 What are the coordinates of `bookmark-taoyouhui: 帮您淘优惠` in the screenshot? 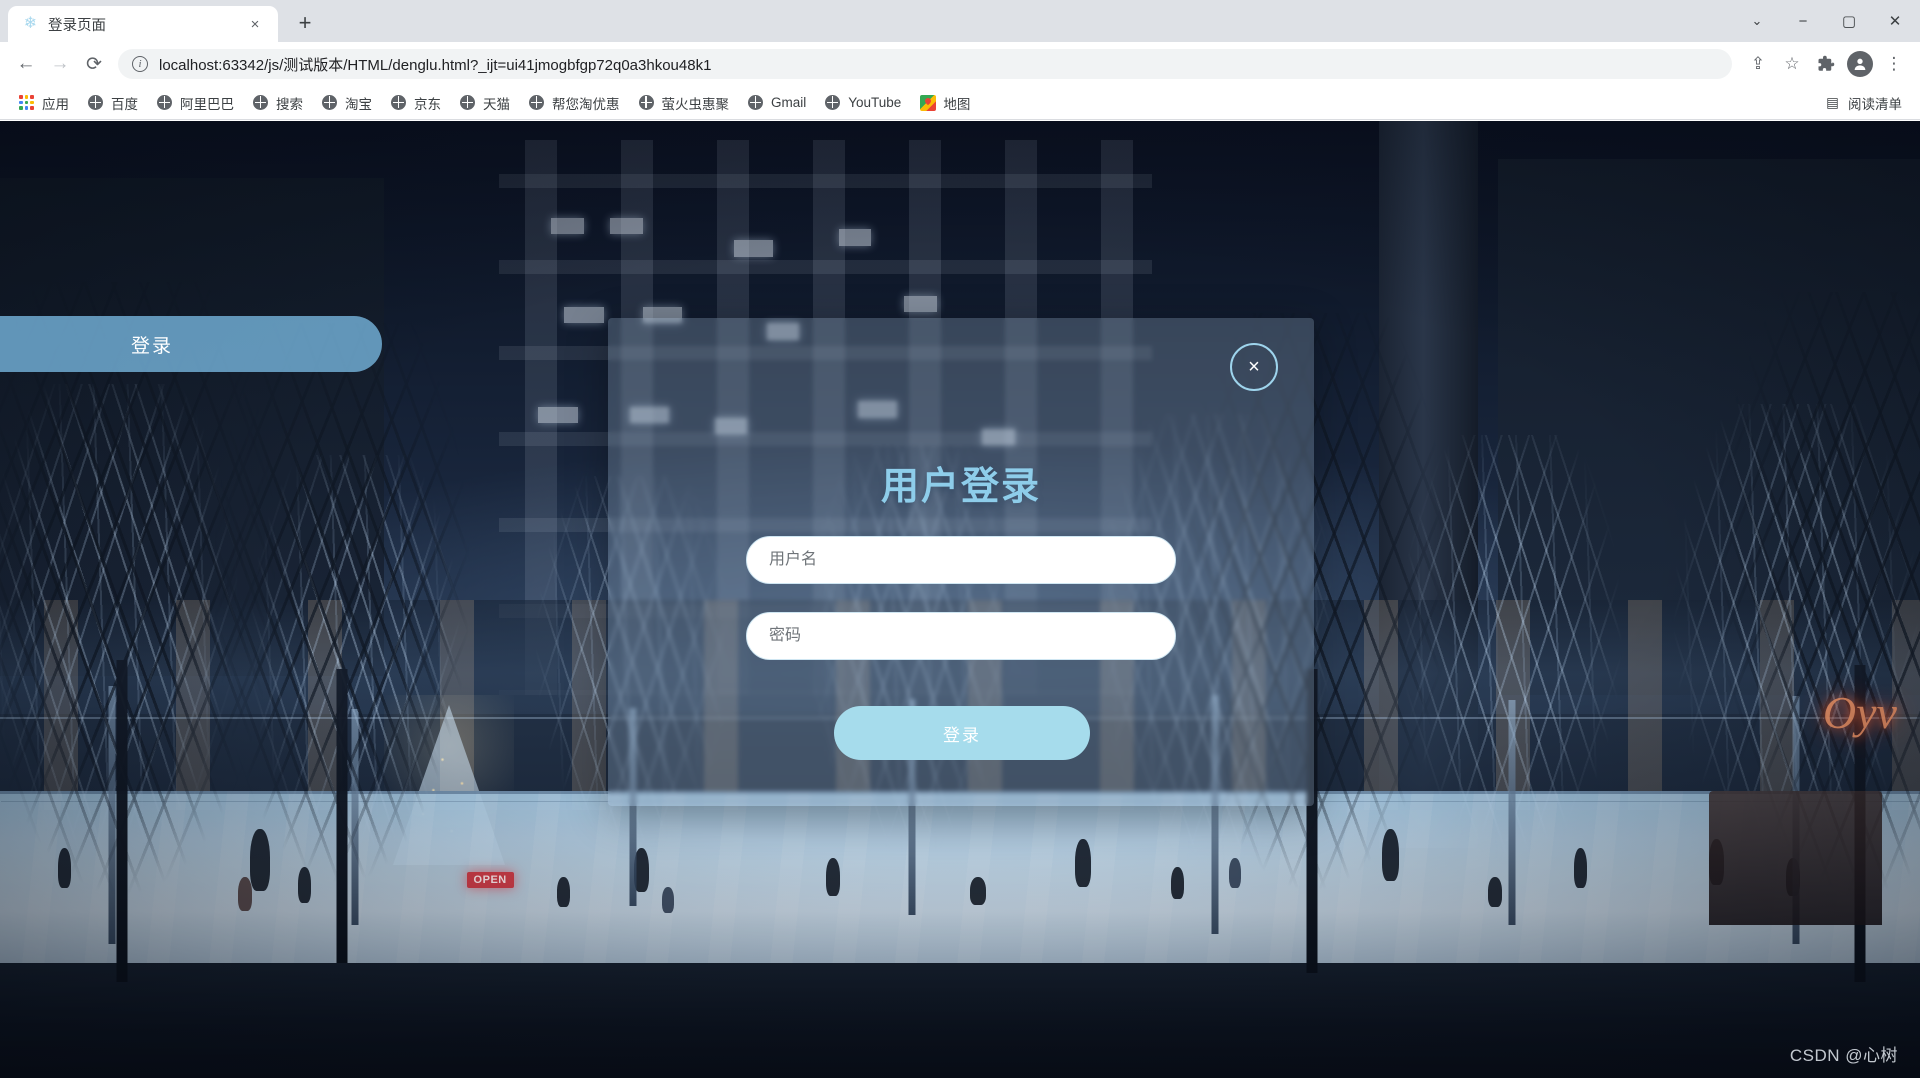 It's located at (574, 103).